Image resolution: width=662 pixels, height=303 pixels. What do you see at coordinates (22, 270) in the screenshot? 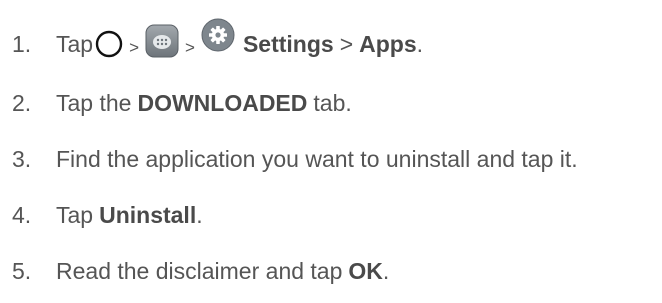
I see `step-number: 5.` at bounding box center [22, 270].